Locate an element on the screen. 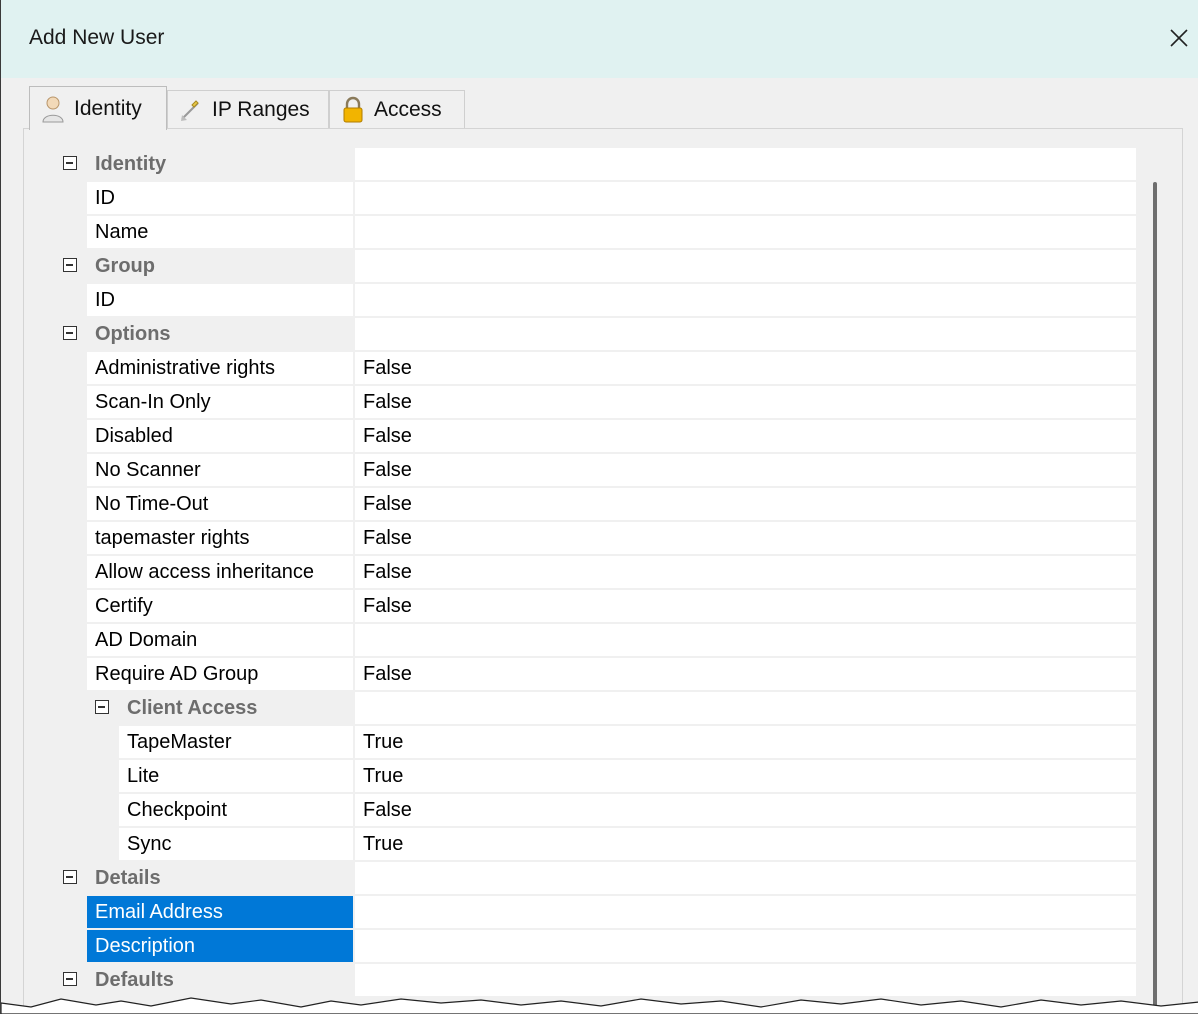  tab-identity: Identity is located at coordinates (98, 108).